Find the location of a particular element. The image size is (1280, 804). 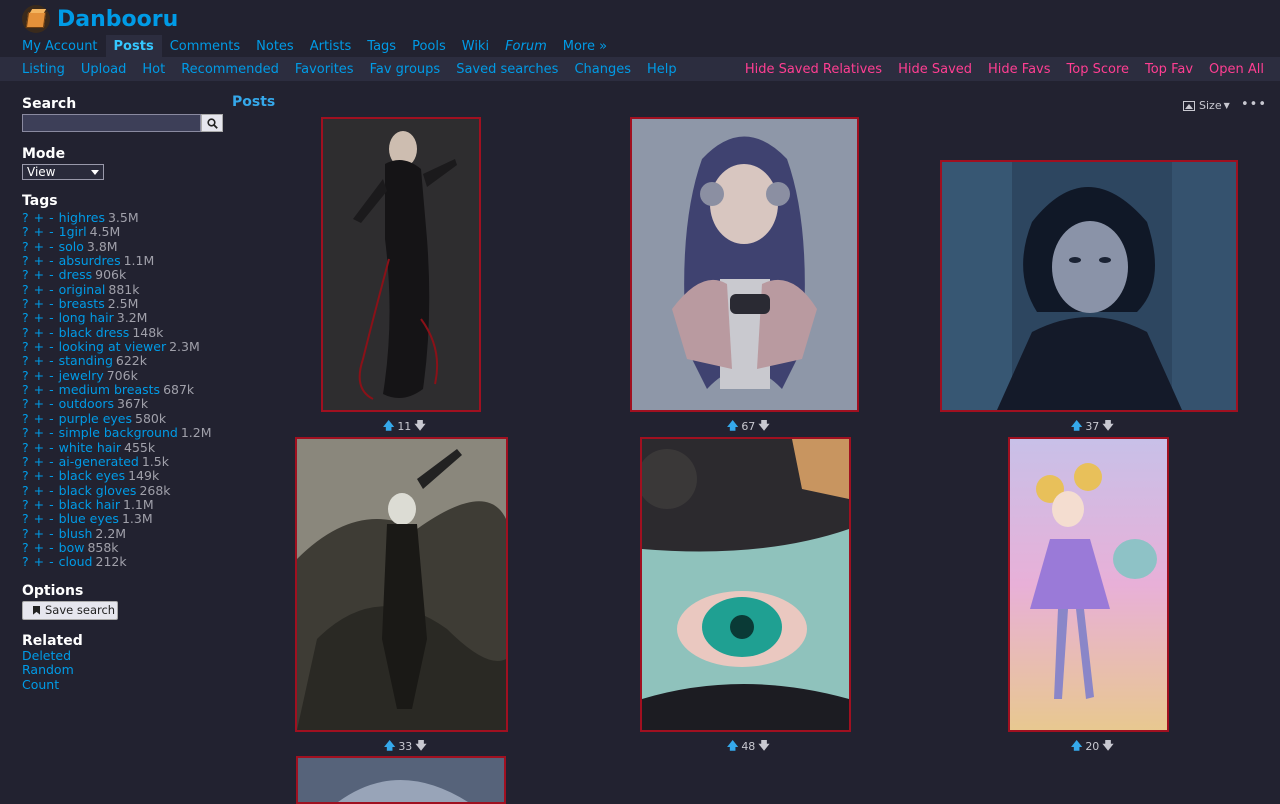

tag-name-link: simple background is located at coordinates (118, 432).